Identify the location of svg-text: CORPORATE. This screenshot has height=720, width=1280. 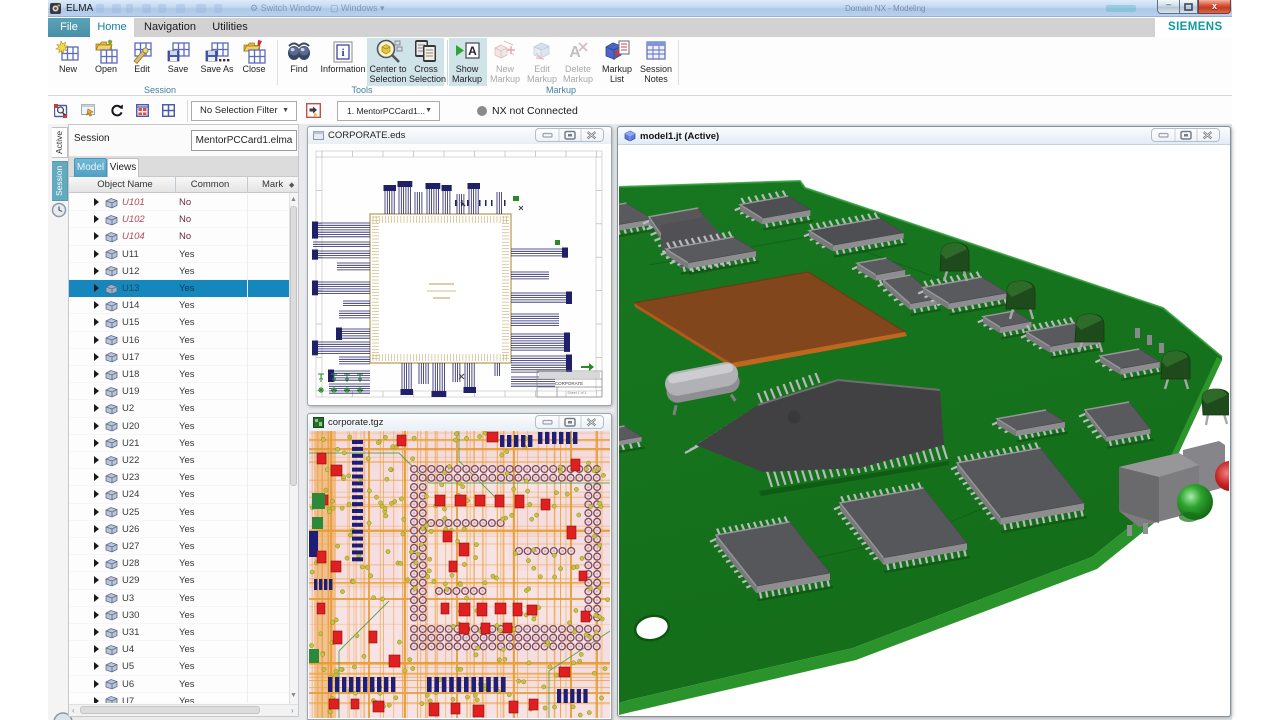
(569, 383).